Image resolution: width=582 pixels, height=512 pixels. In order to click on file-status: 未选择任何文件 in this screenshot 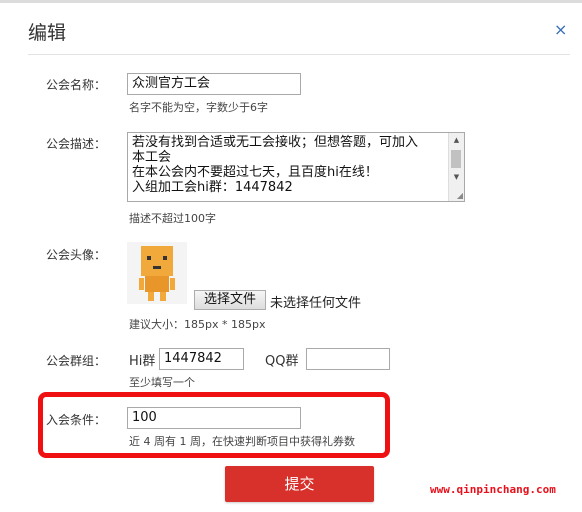, I will do `click(316, 303)`.